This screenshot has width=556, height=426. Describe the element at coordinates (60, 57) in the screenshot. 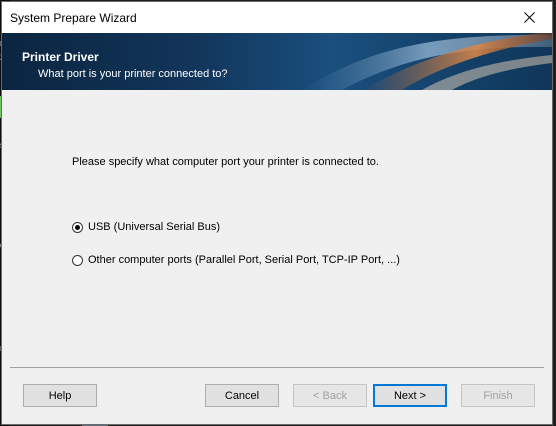

I see `banner-title: Printer Driver` at that location.